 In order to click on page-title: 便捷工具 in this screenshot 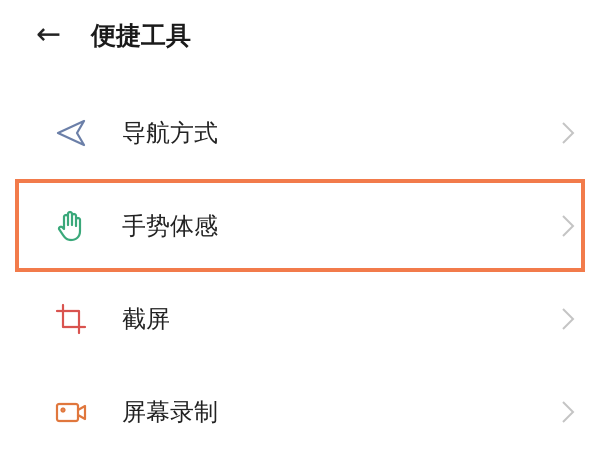, I will do `click(141, 36)`.